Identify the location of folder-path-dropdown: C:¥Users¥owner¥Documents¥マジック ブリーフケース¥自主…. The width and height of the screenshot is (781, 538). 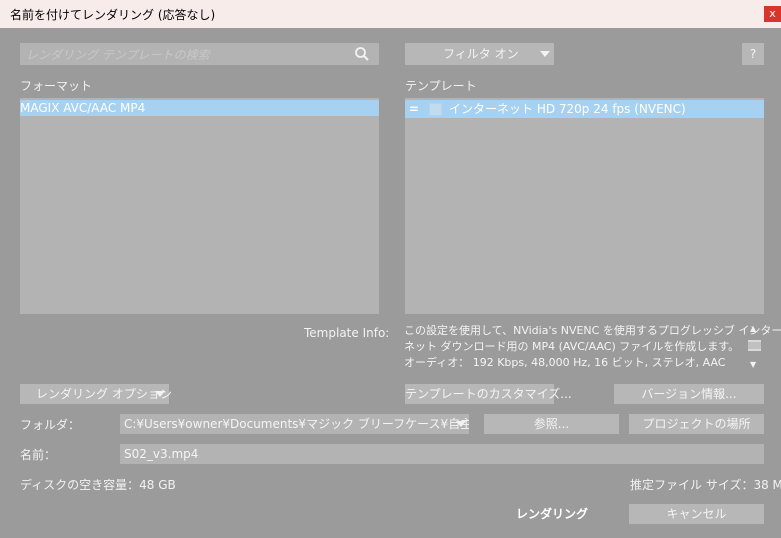
(294, 424).